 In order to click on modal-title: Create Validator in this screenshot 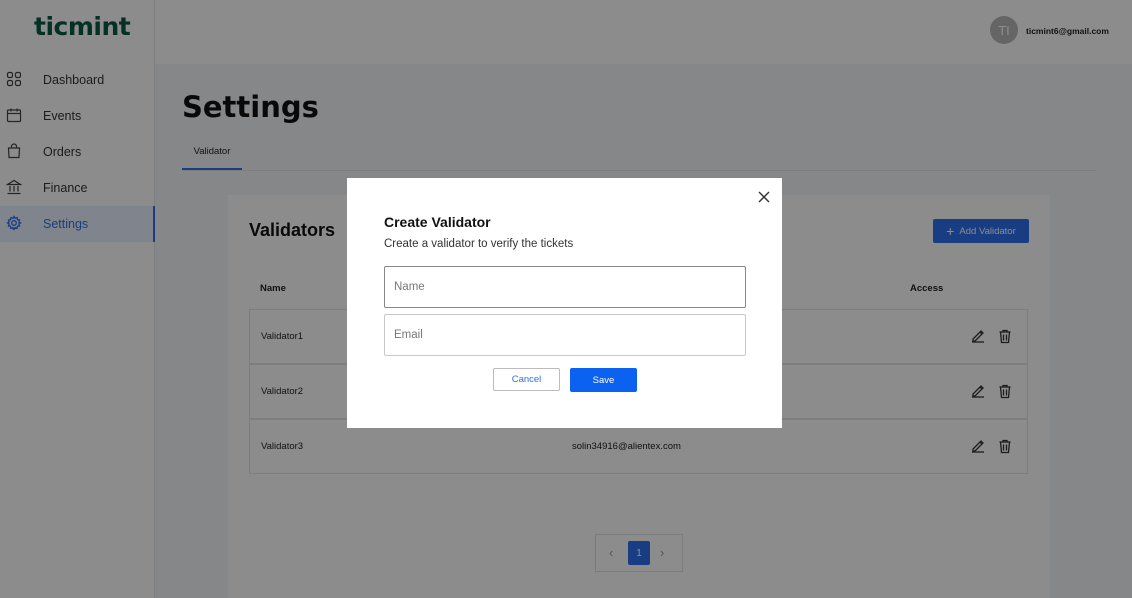, I will do `click(437, 222)`.